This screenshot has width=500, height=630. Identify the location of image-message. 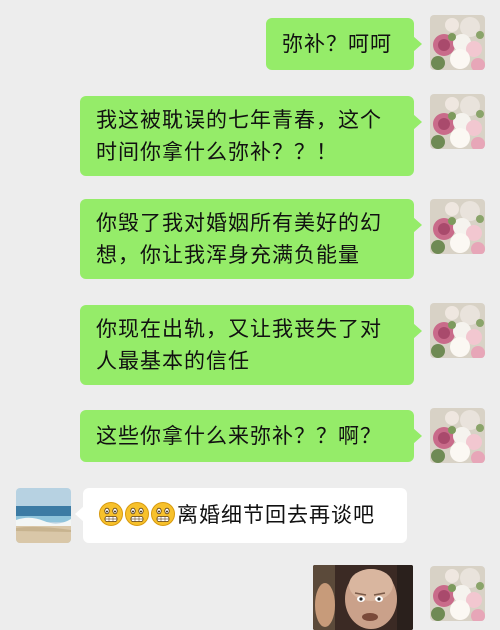
(363, 597).